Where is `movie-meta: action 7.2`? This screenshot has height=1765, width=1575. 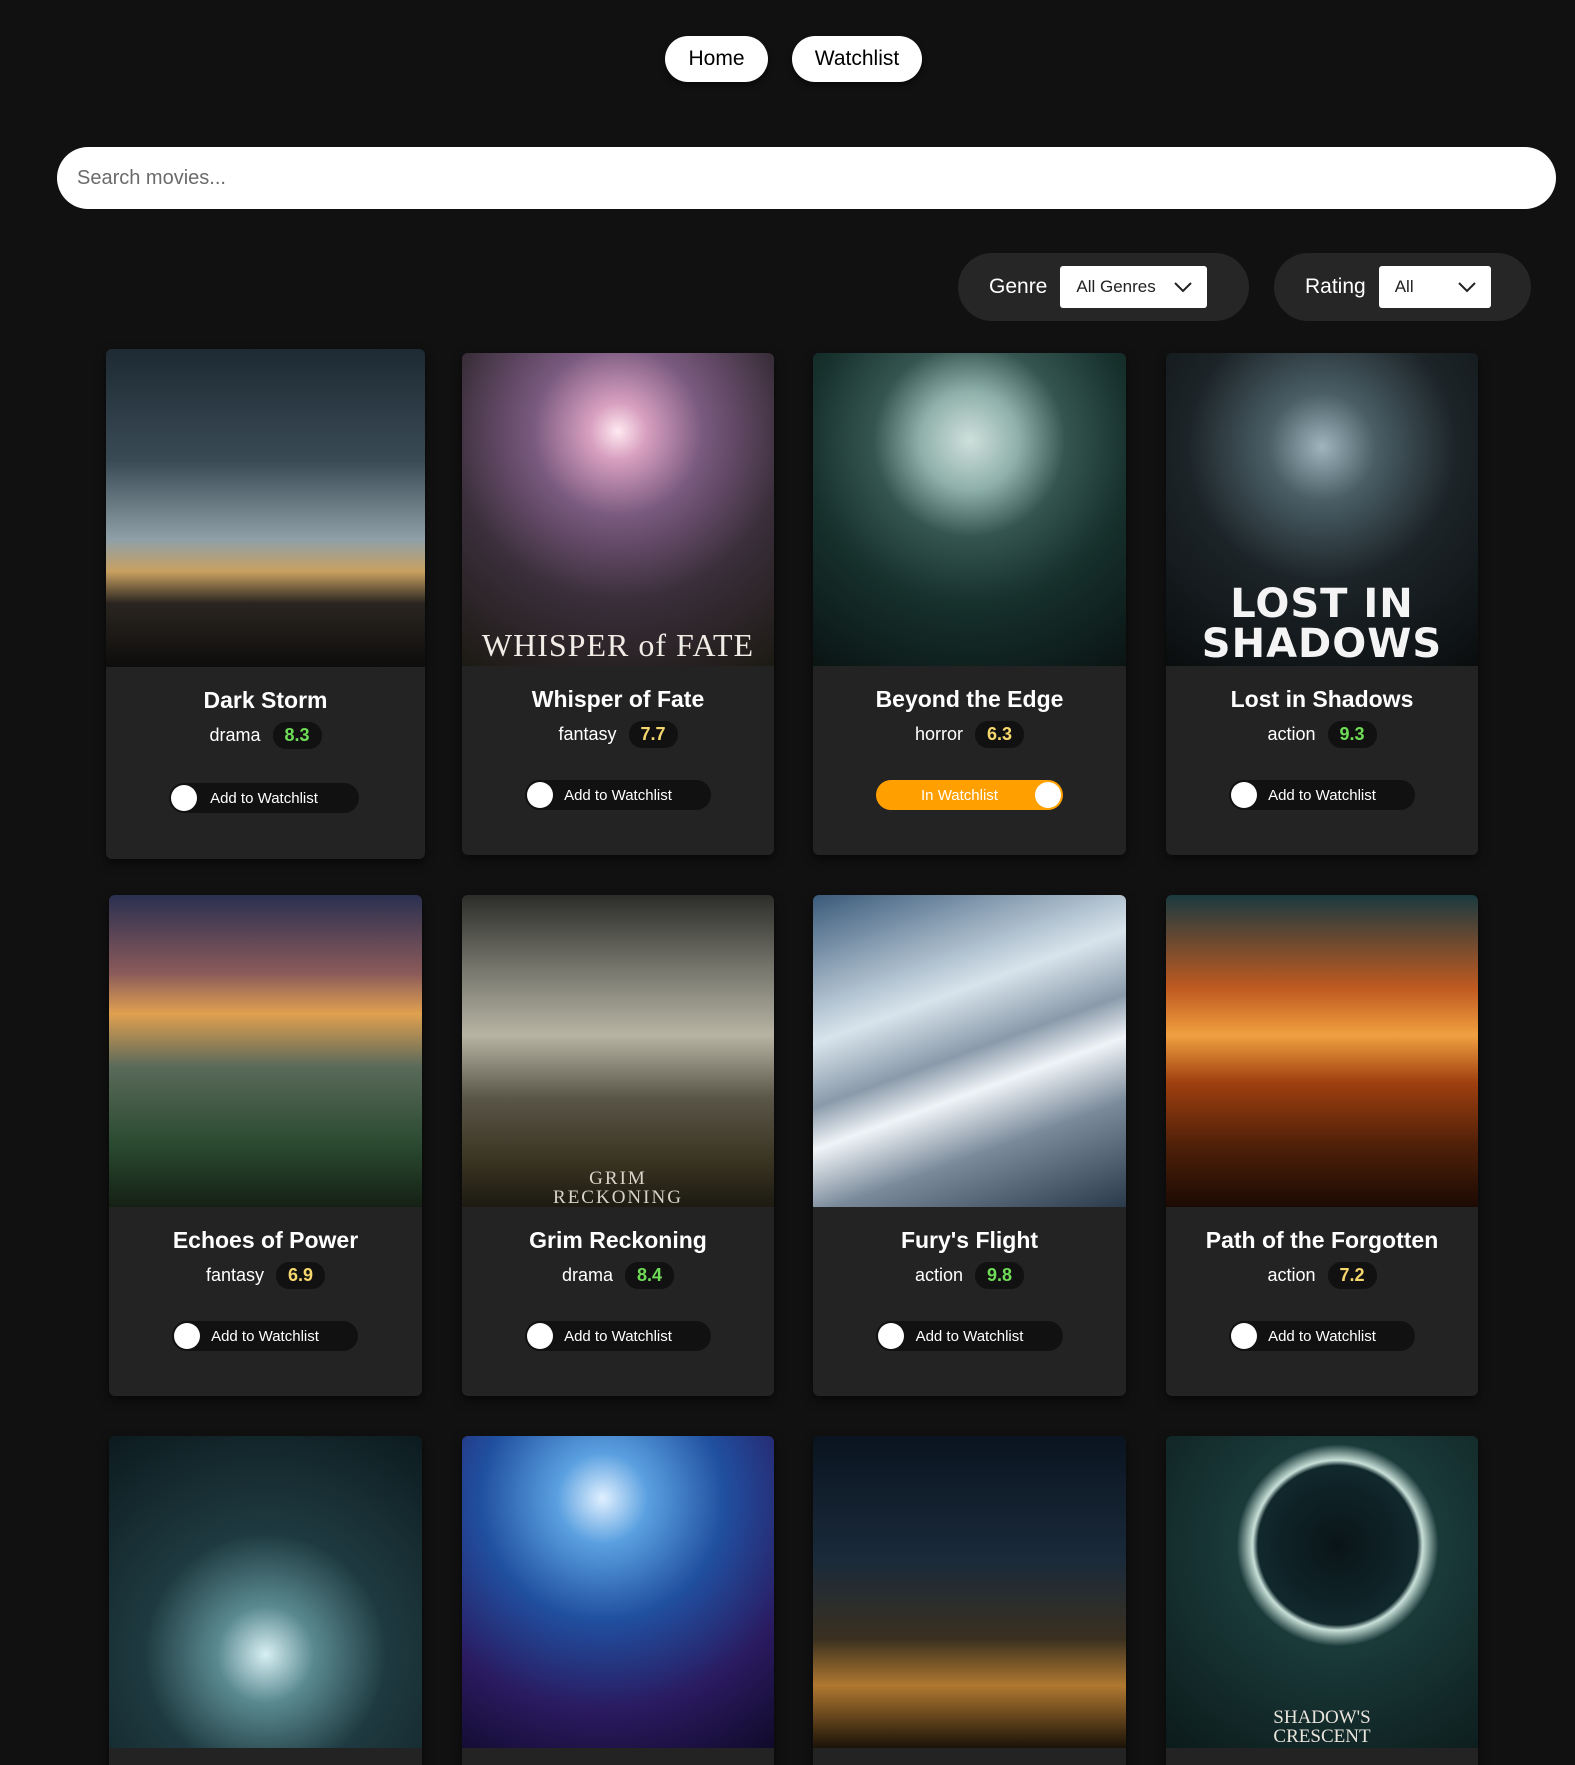
movie-meta: action 7.2 is located at coordinates (1322, 1275).